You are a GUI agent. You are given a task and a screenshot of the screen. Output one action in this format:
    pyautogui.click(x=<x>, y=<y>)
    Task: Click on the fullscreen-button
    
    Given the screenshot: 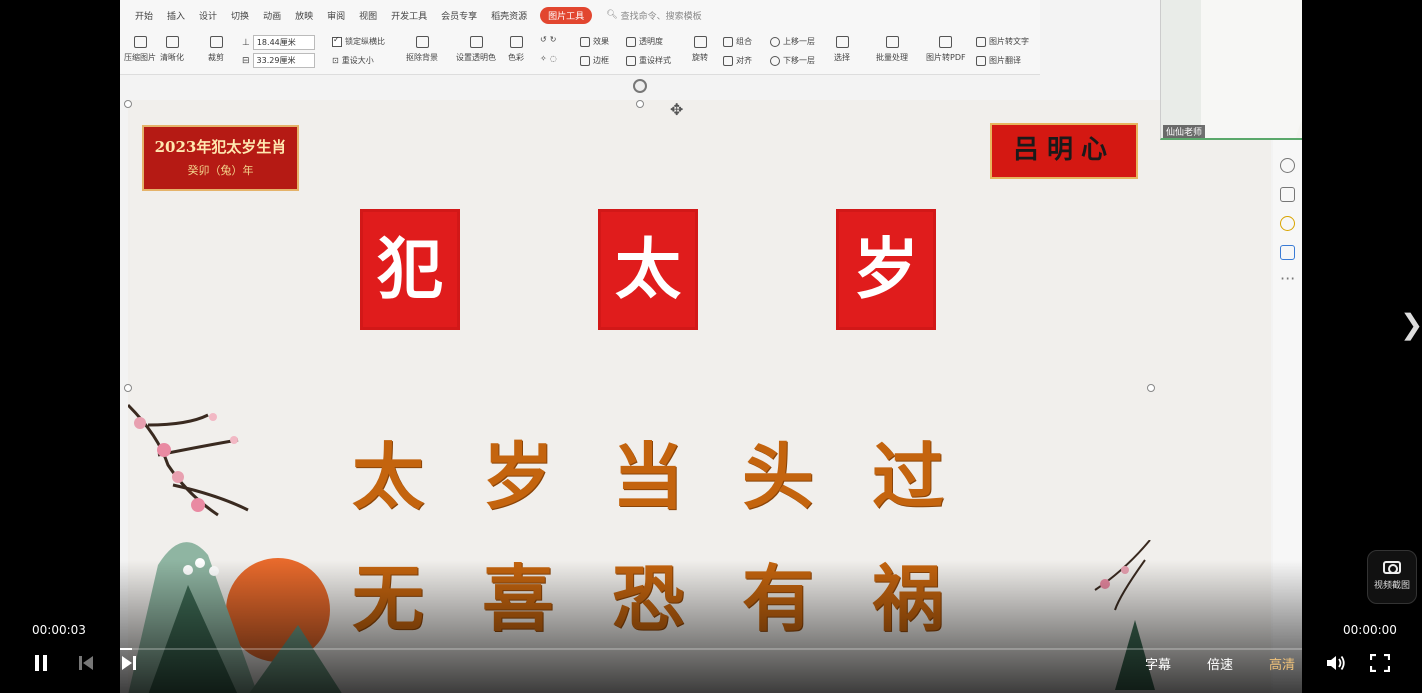 What is the action you would take?
    pyautogui.click(x=1380, y=663)
    